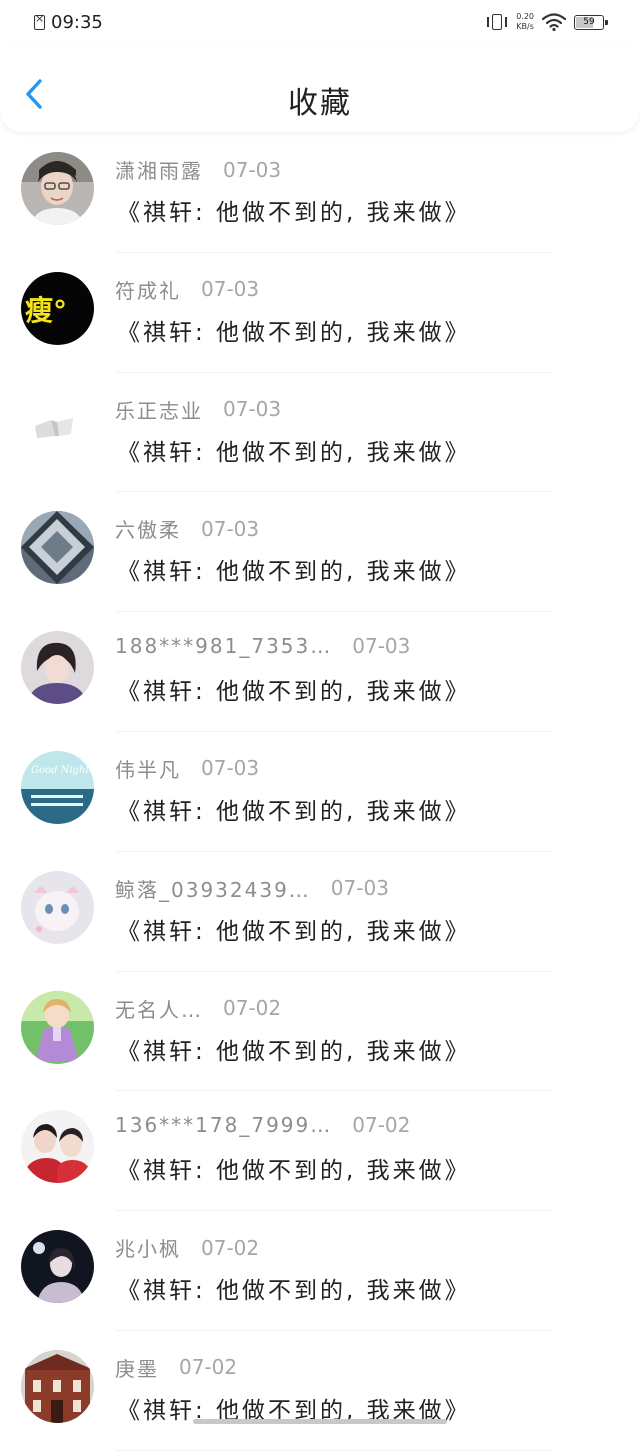  I want to click on battery-level: 59, so click(589, 22).